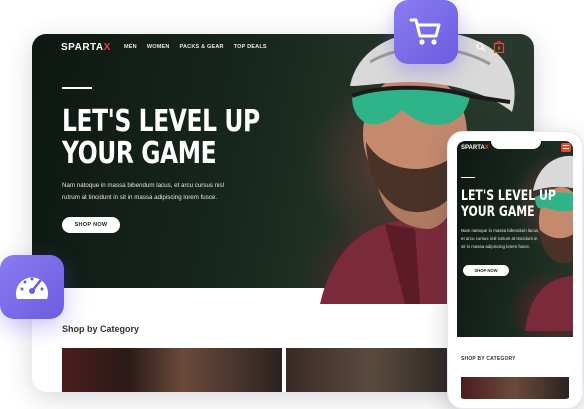 The height and width of the screenshot is (409, 584). What do you see at coordinates (475, 148) in the screenshot?
I see `mobile-brand-logo: SPARTAX` at bounding box center [475, 148].